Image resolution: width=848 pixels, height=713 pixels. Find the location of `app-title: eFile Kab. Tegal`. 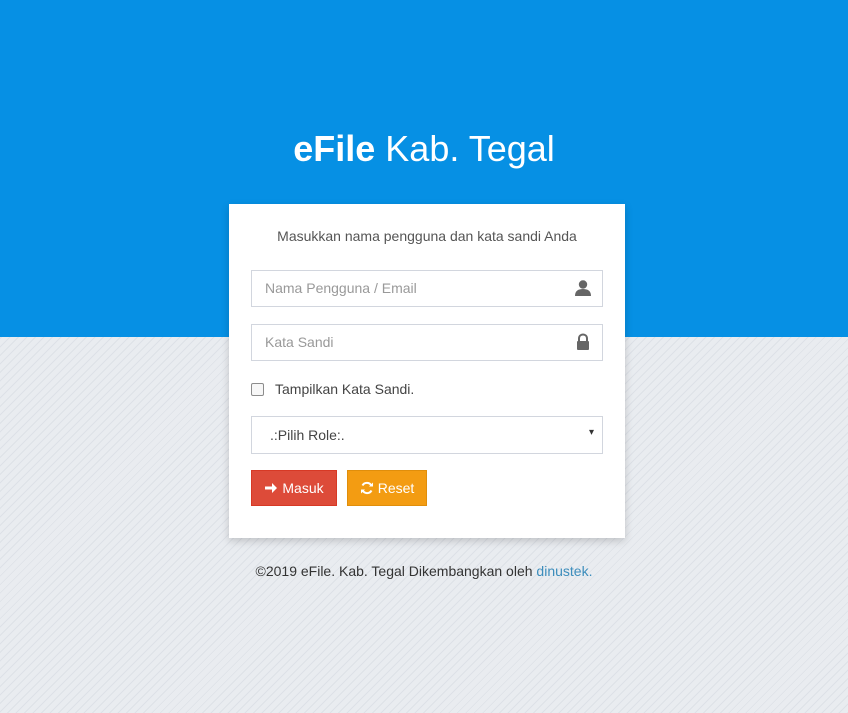

app-title: eFile Kab. Tegal is located at coordinates (424, 149).